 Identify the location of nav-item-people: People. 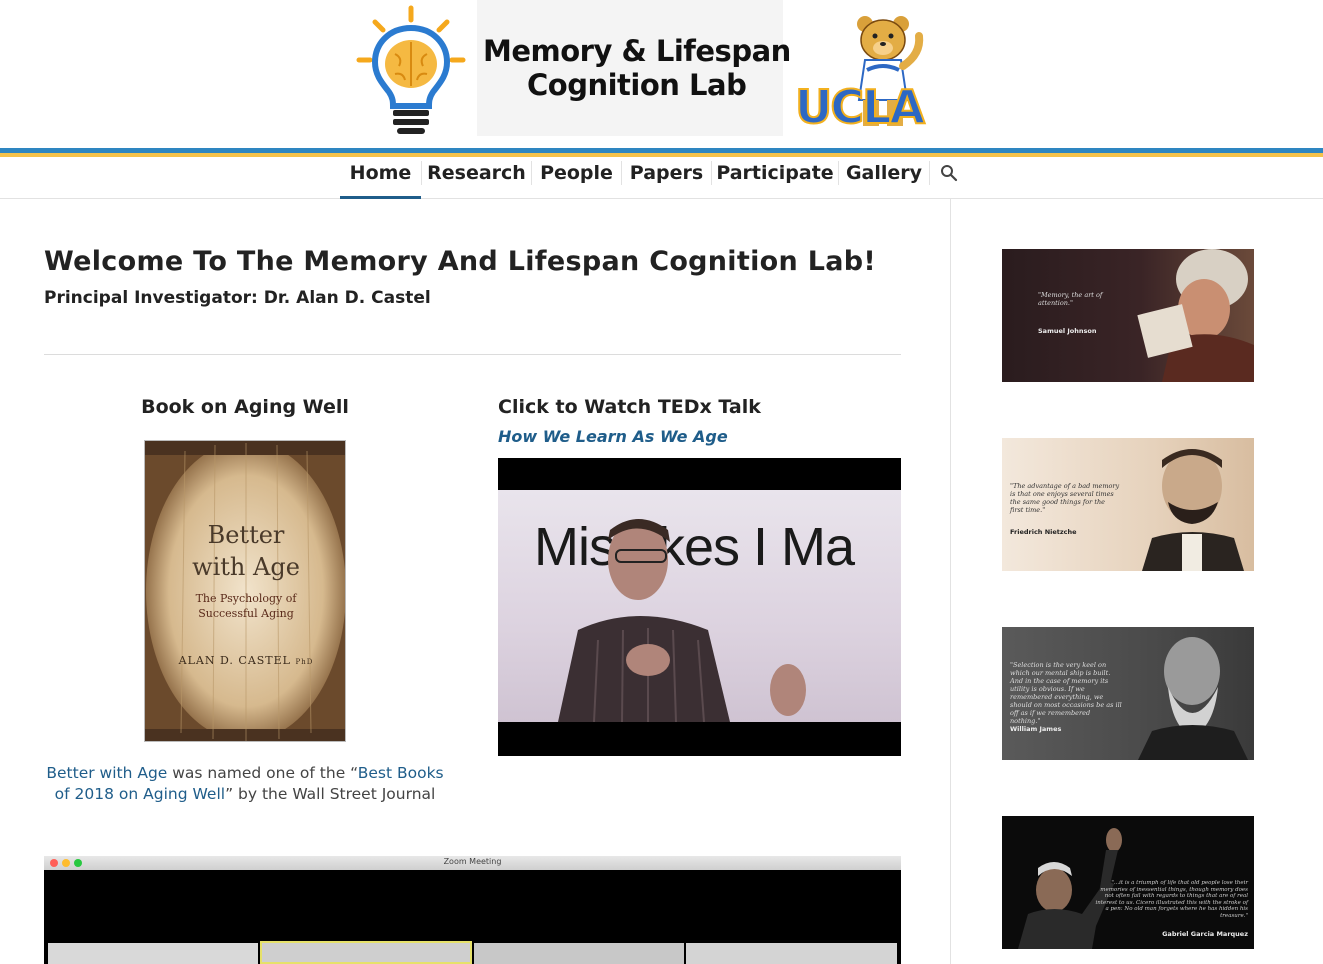
(576, 178).